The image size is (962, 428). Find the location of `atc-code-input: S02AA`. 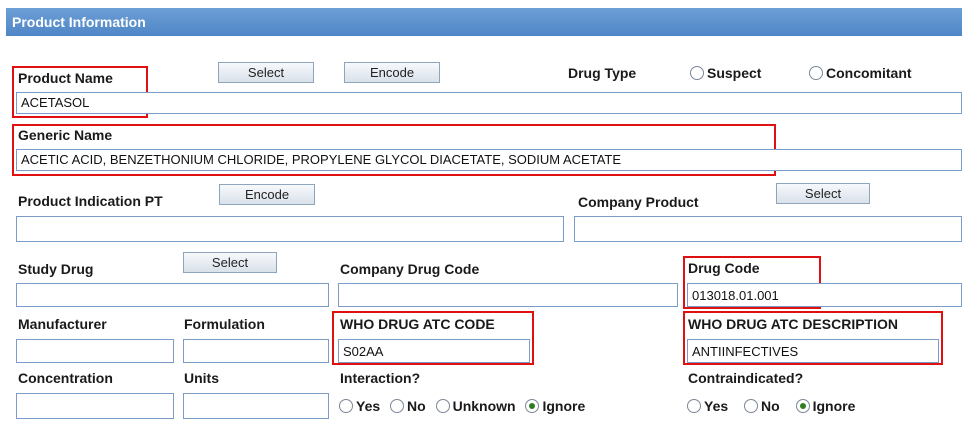

atc-code-input: S02AA is located at coordinates (434, 351).